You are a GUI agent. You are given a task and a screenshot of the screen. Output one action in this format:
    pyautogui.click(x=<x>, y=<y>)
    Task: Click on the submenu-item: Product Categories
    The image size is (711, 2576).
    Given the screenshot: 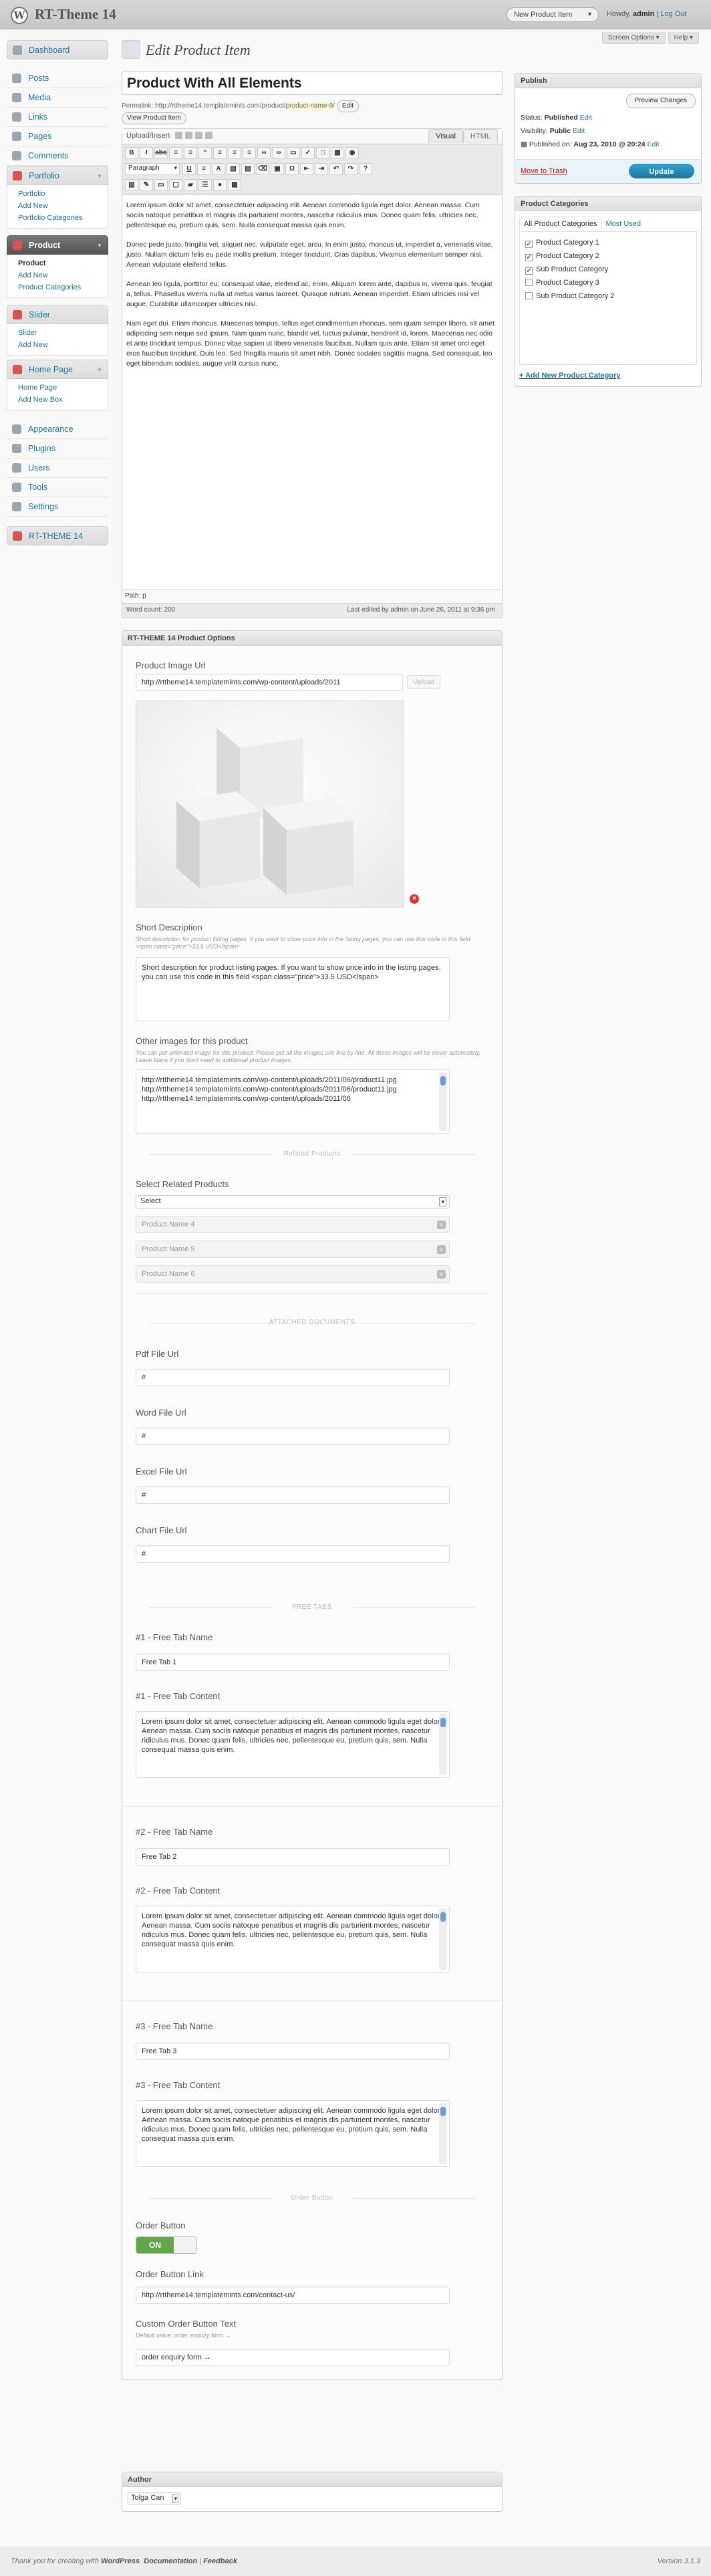 What is the action you would take?
    pyautogui.click(x=58, y=287)
    